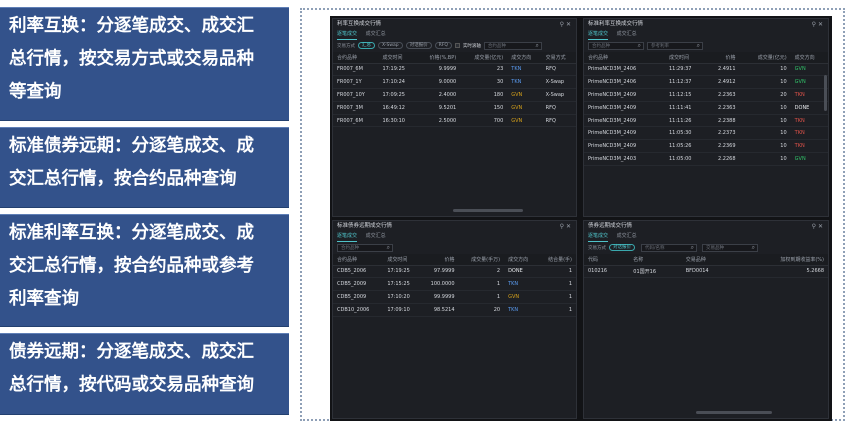 This screenshot has width=850, height=425. I want to click on table-row: FR007_1Y 17:10:24 9.0000 30 TKN X-Swap, so click(454, 82).